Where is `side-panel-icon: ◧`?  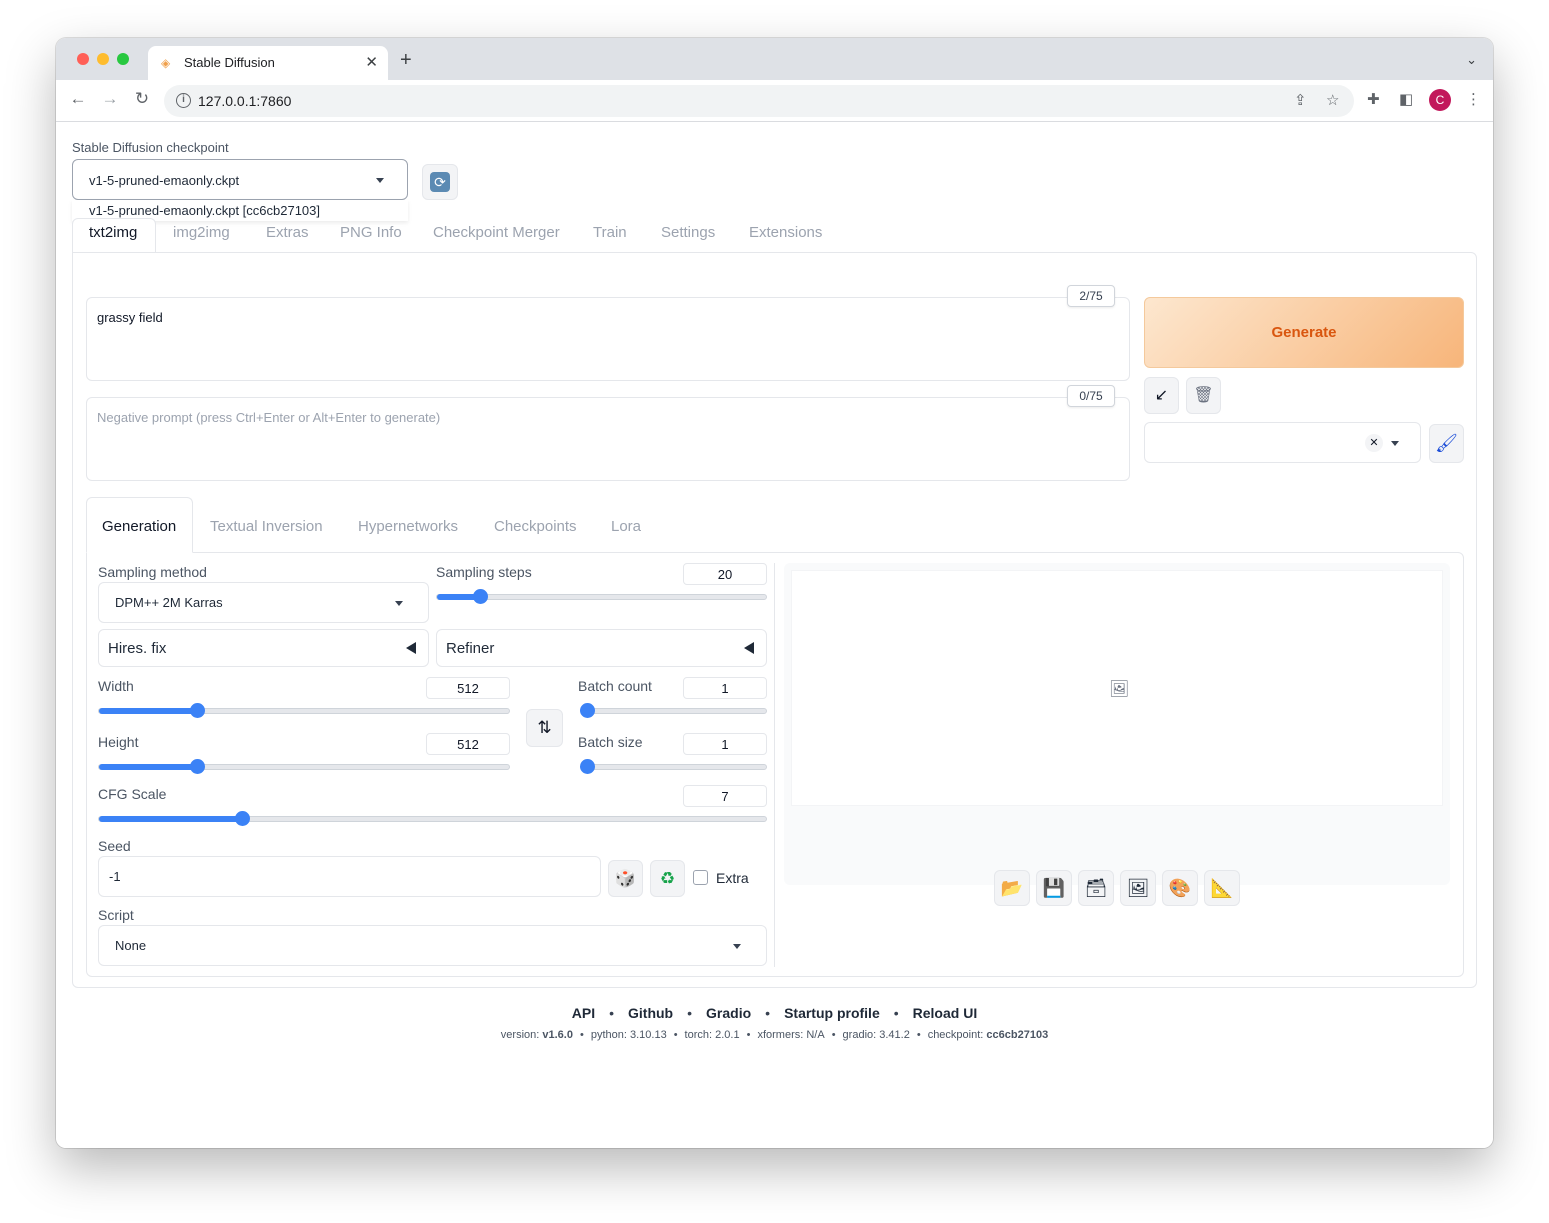 side-panel-icon: ◧ is located at coordinates (1406, 99).